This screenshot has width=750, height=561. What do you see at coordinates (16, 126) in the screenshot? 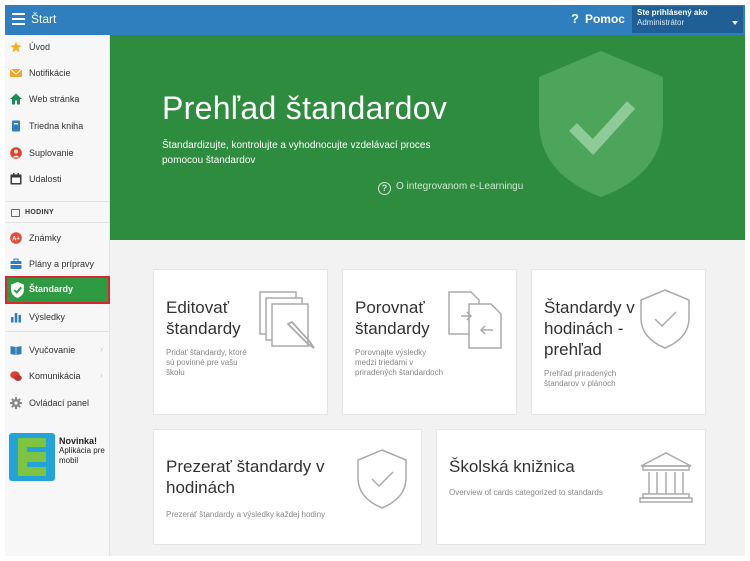
I see `book-icon` at bounding box center [16, 126].